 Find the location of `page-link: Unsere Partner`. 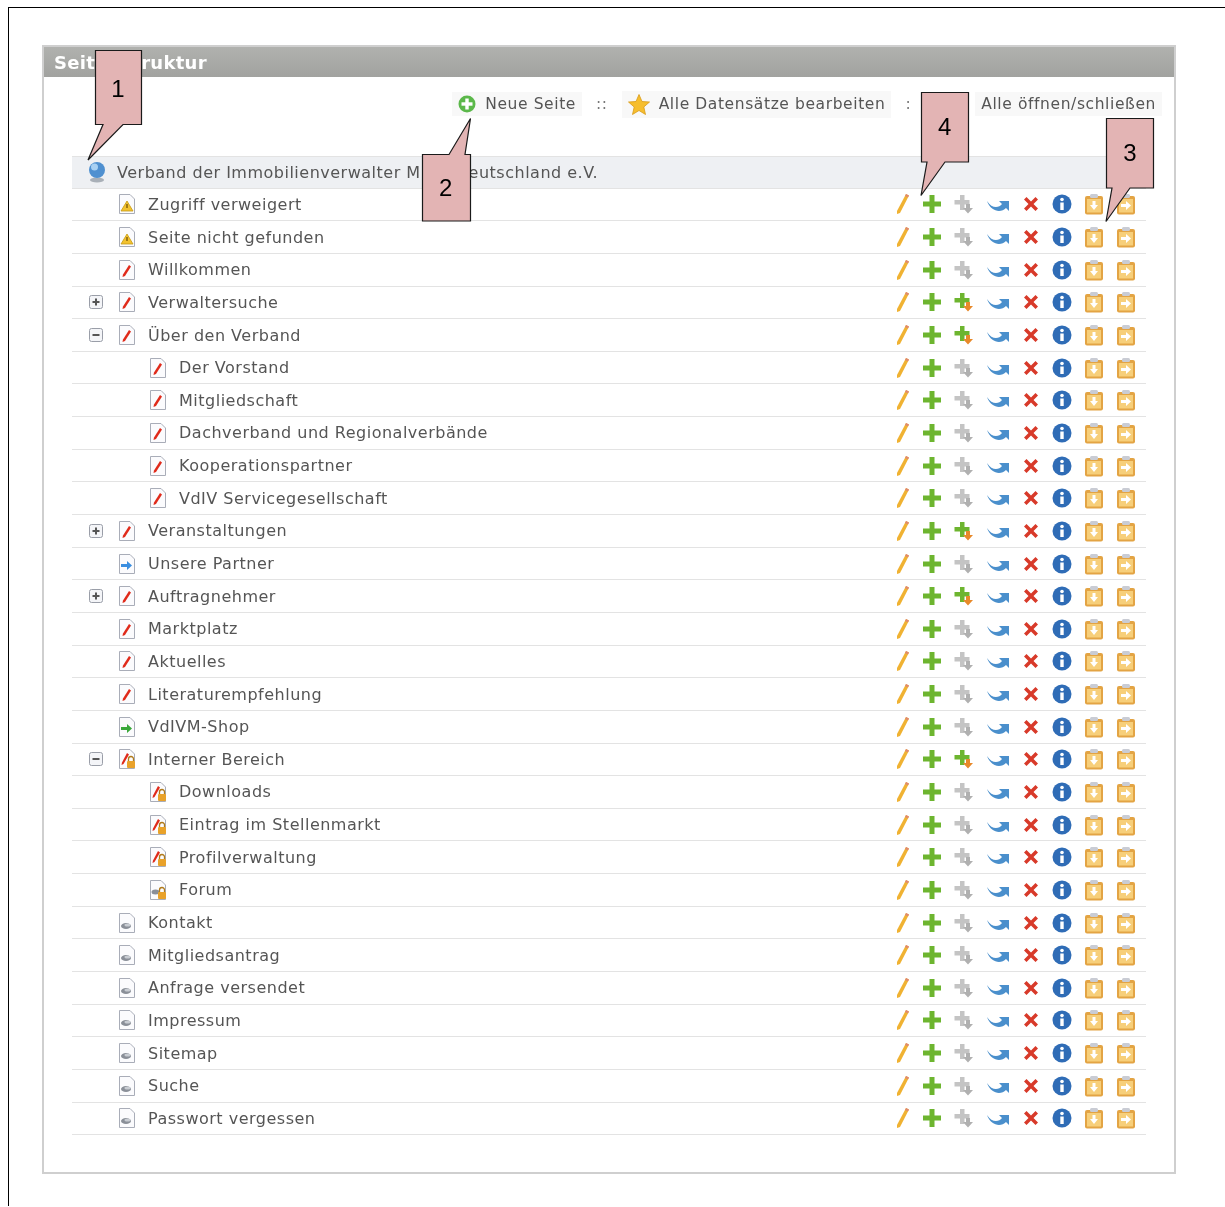

page-link: Unsere Partner is located at coordinates (211, 563).